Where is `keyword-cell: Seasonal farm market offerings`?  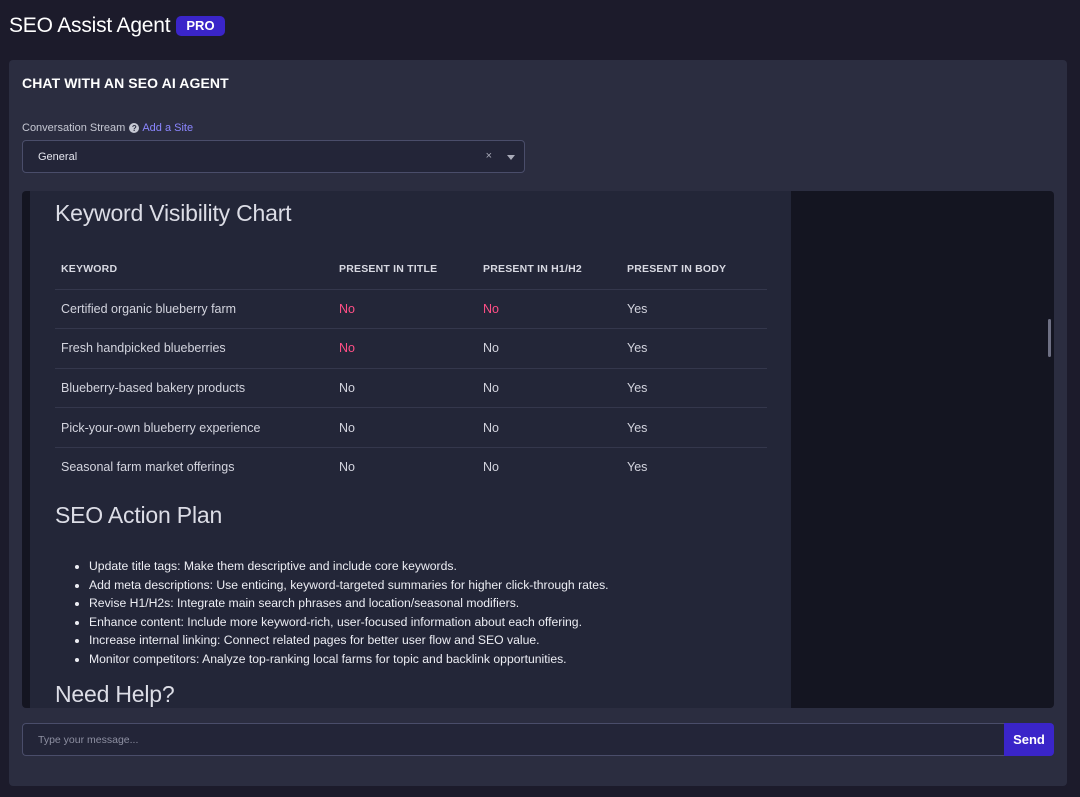 keyword-cell: Seasonal farm market offerings is located at coordinates (148, 467).